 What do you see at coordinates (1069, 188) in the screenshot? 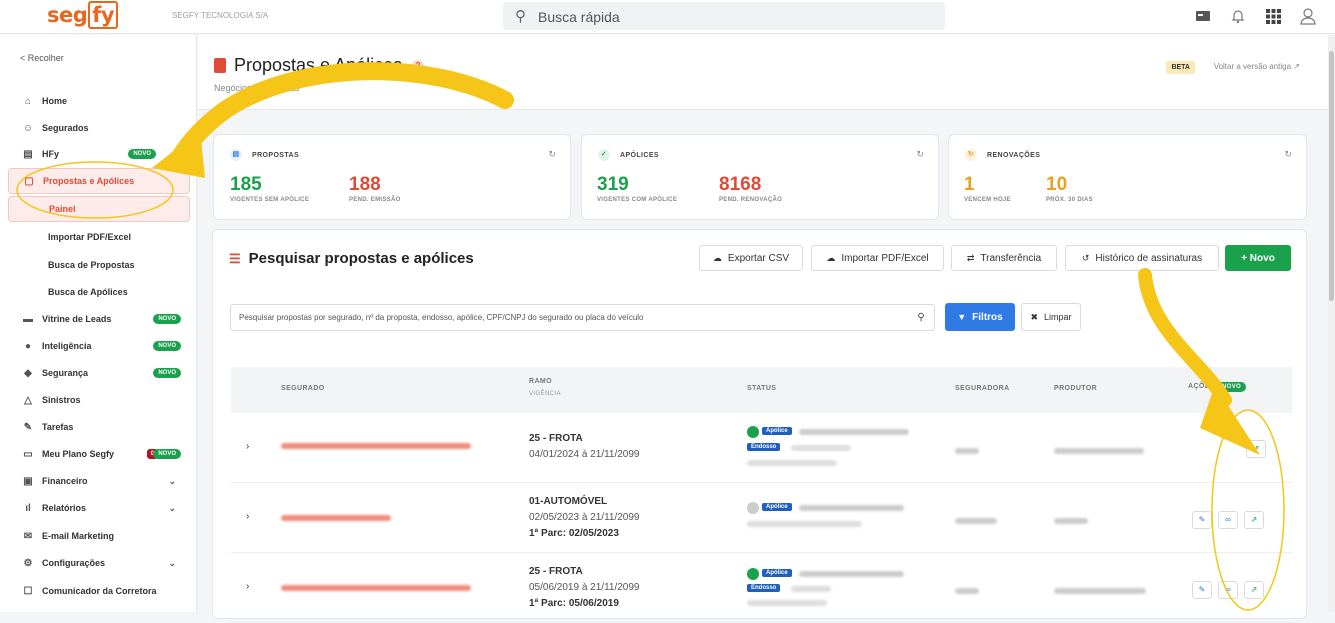
I see `stat-prox-30-dias: 10 PRÓX. 30 DIAS` at bounding box center [1069, 188].